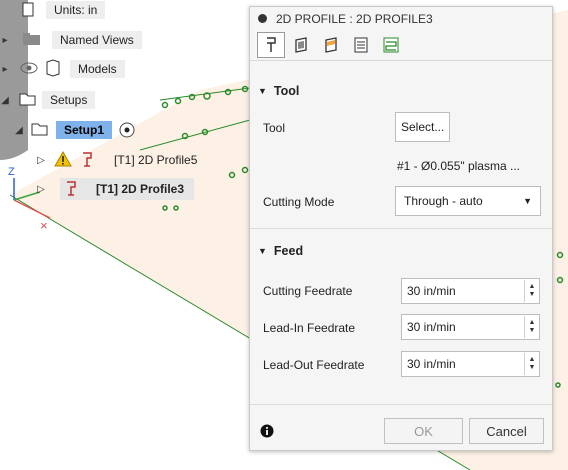  What do you see at coordinates (286, 91) in the screenshot?
I see `tool-section-title: Tool` at bounding box center [286, 91].